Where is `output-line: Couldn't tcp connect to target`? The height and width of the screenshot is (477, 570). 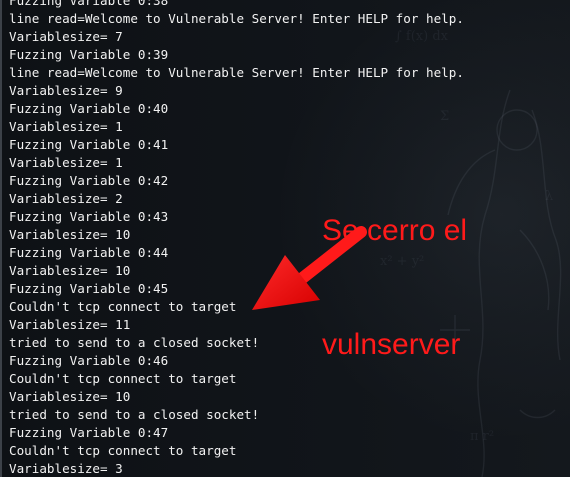 output-line: Couldn't tcp connect to target is located at coordinates (123, 450).